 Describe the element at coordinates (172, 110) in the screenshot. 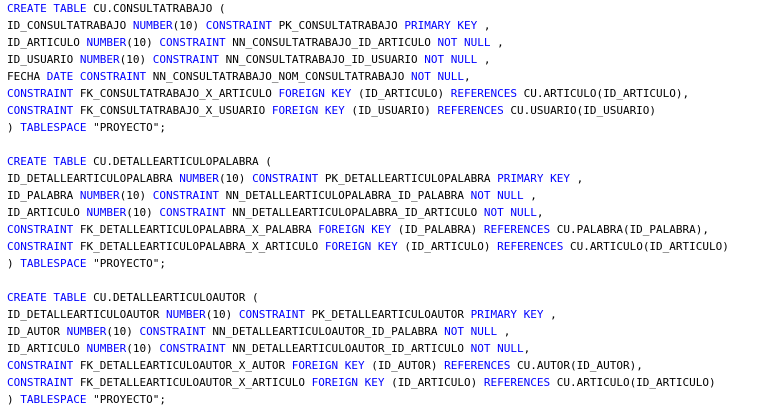

I see `sql-text: FK_CONSULTATRABAJO_X_USUARIO` at that location.